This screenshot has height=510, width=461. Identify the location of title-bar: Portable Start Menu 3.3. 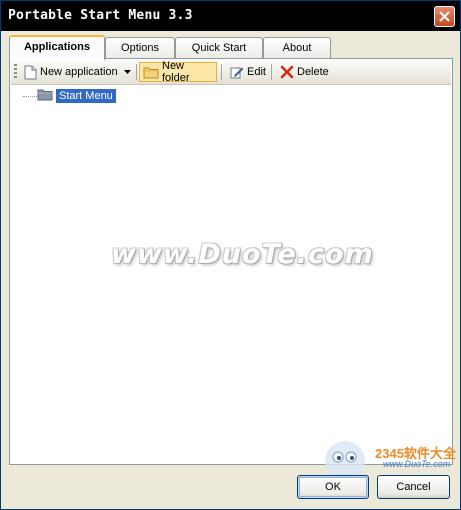
(230, 16).